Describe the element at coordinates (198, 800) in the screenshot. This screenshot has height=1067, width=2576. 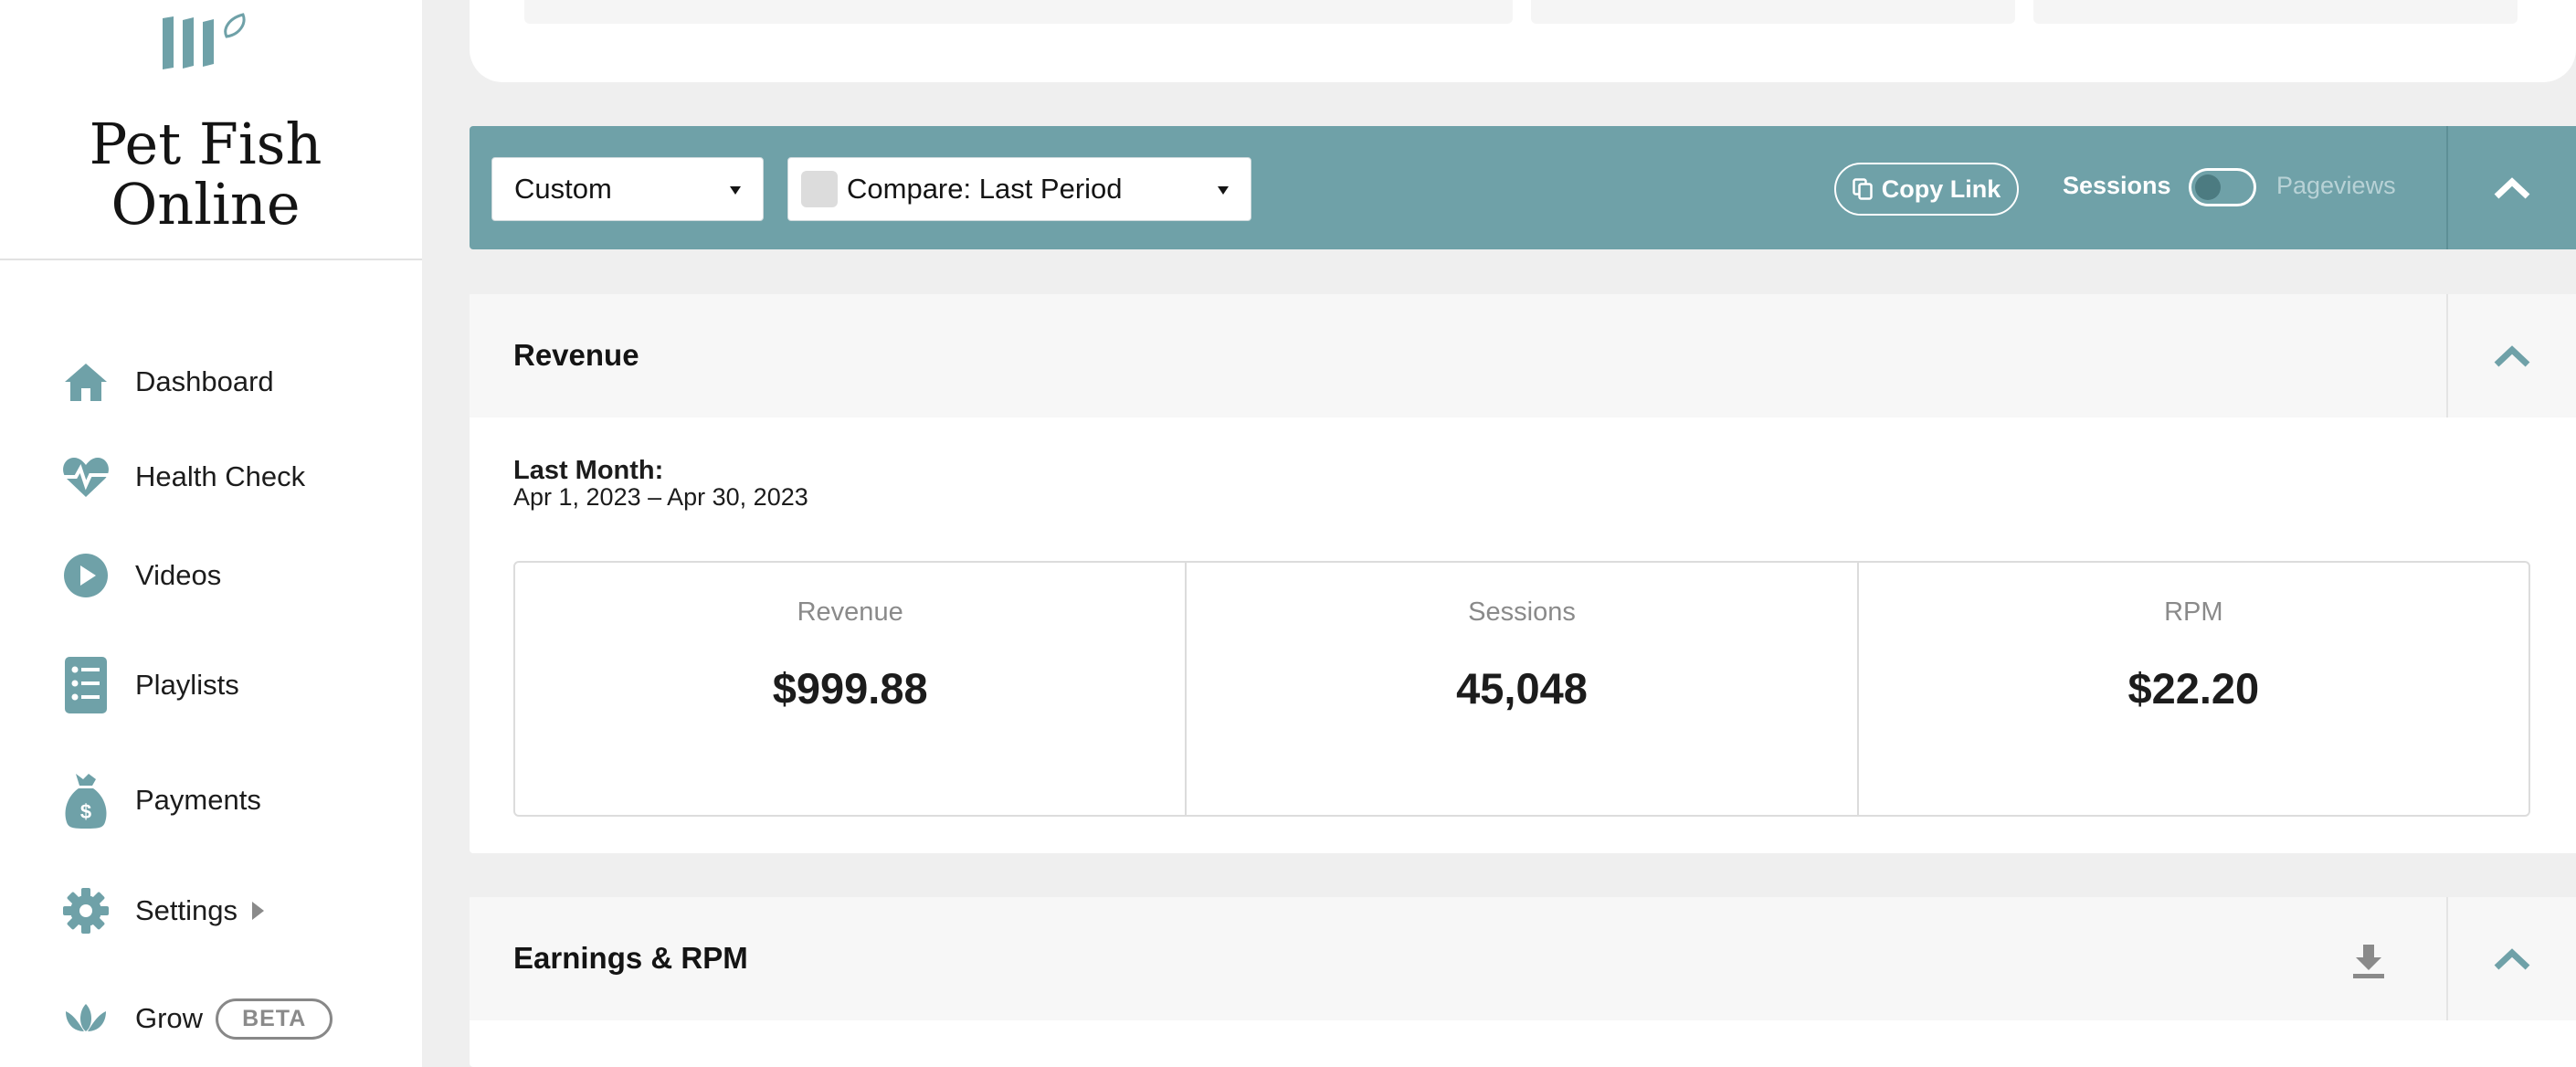
I see `sidebar-item-label: Payments` at that location.